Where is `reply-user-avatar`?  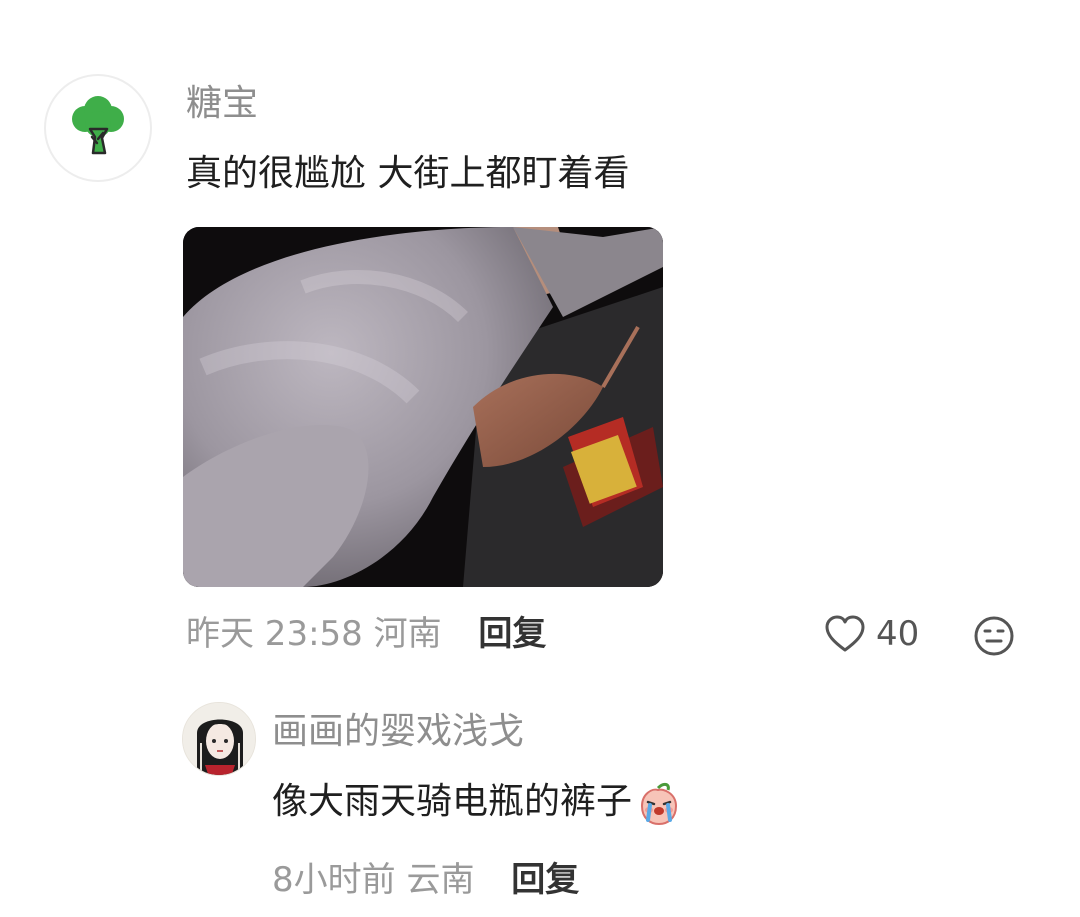 reply-user-avatar is located at coordinates (219, 739).